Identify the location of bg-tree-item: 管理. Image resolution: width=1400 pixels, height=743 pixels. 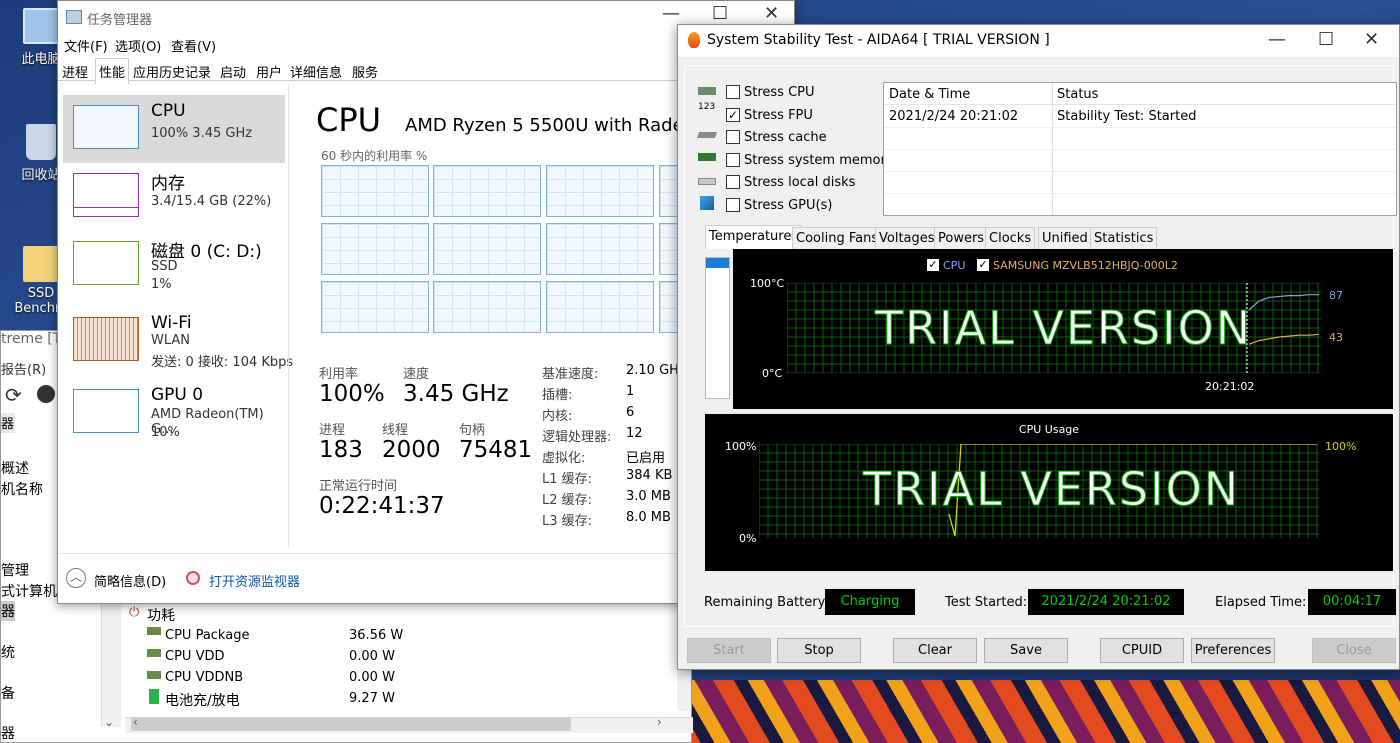
(15, 570).